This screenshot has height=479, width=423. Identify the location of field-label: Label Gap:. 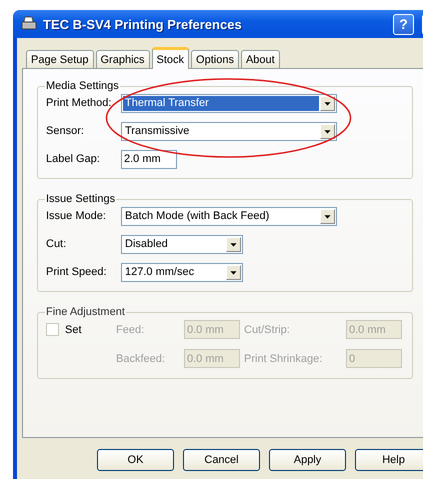
(73, 159).